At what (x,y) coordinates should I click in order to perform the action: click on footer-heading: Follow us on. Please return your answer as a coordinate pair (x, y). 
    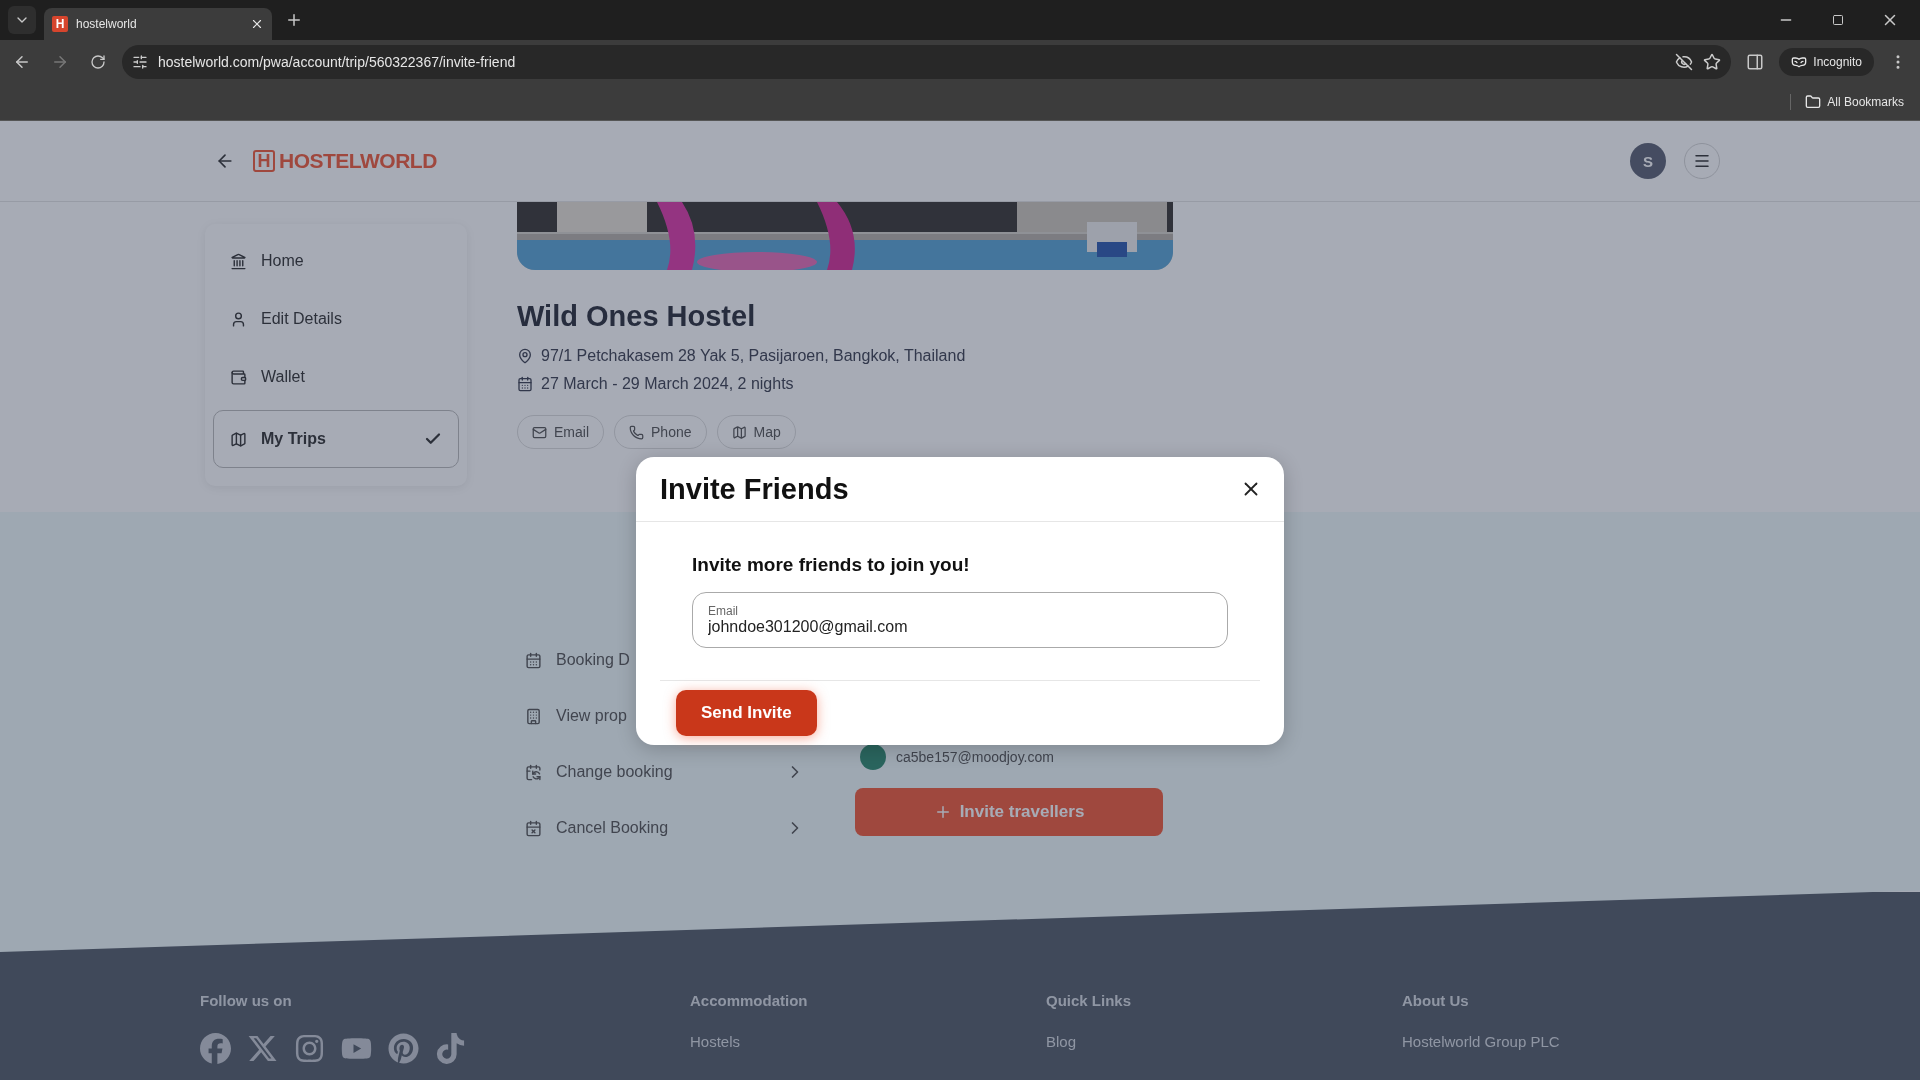
    Looking at the image, I should click on (246, 1000).